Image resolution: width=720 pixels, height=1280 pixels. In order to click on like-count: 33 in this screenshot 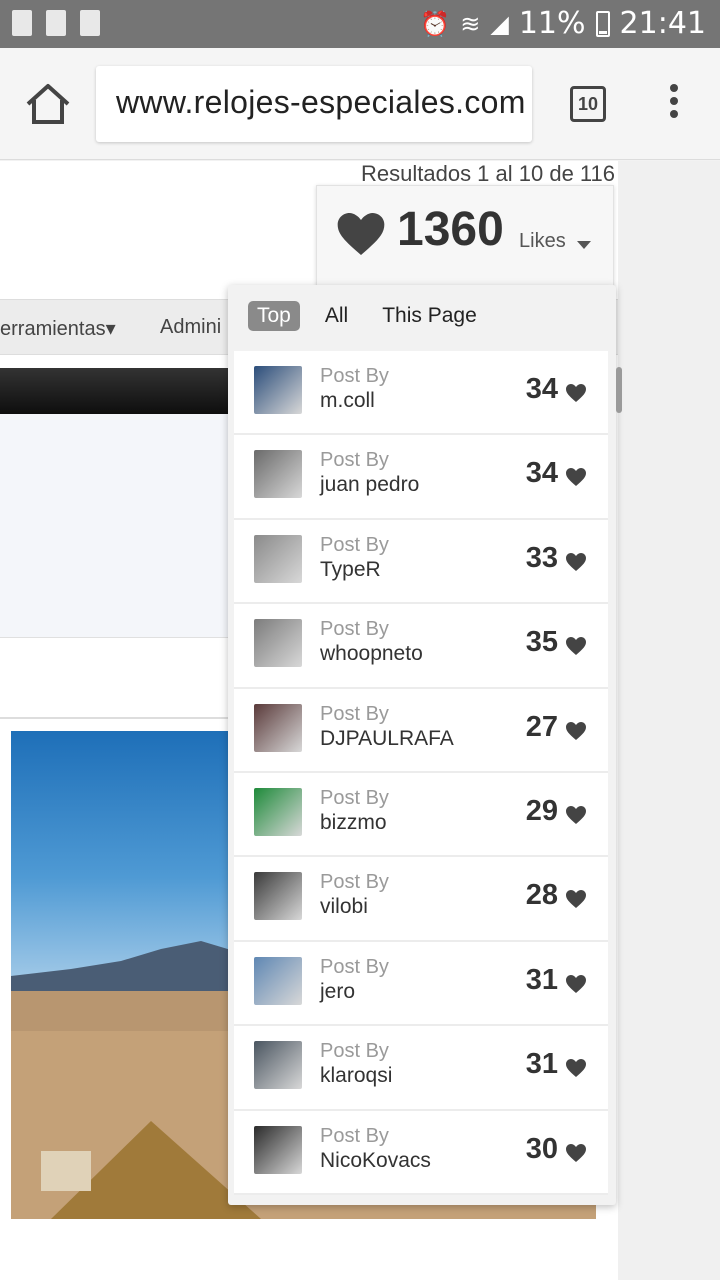, I will do `click(541, 557)`.